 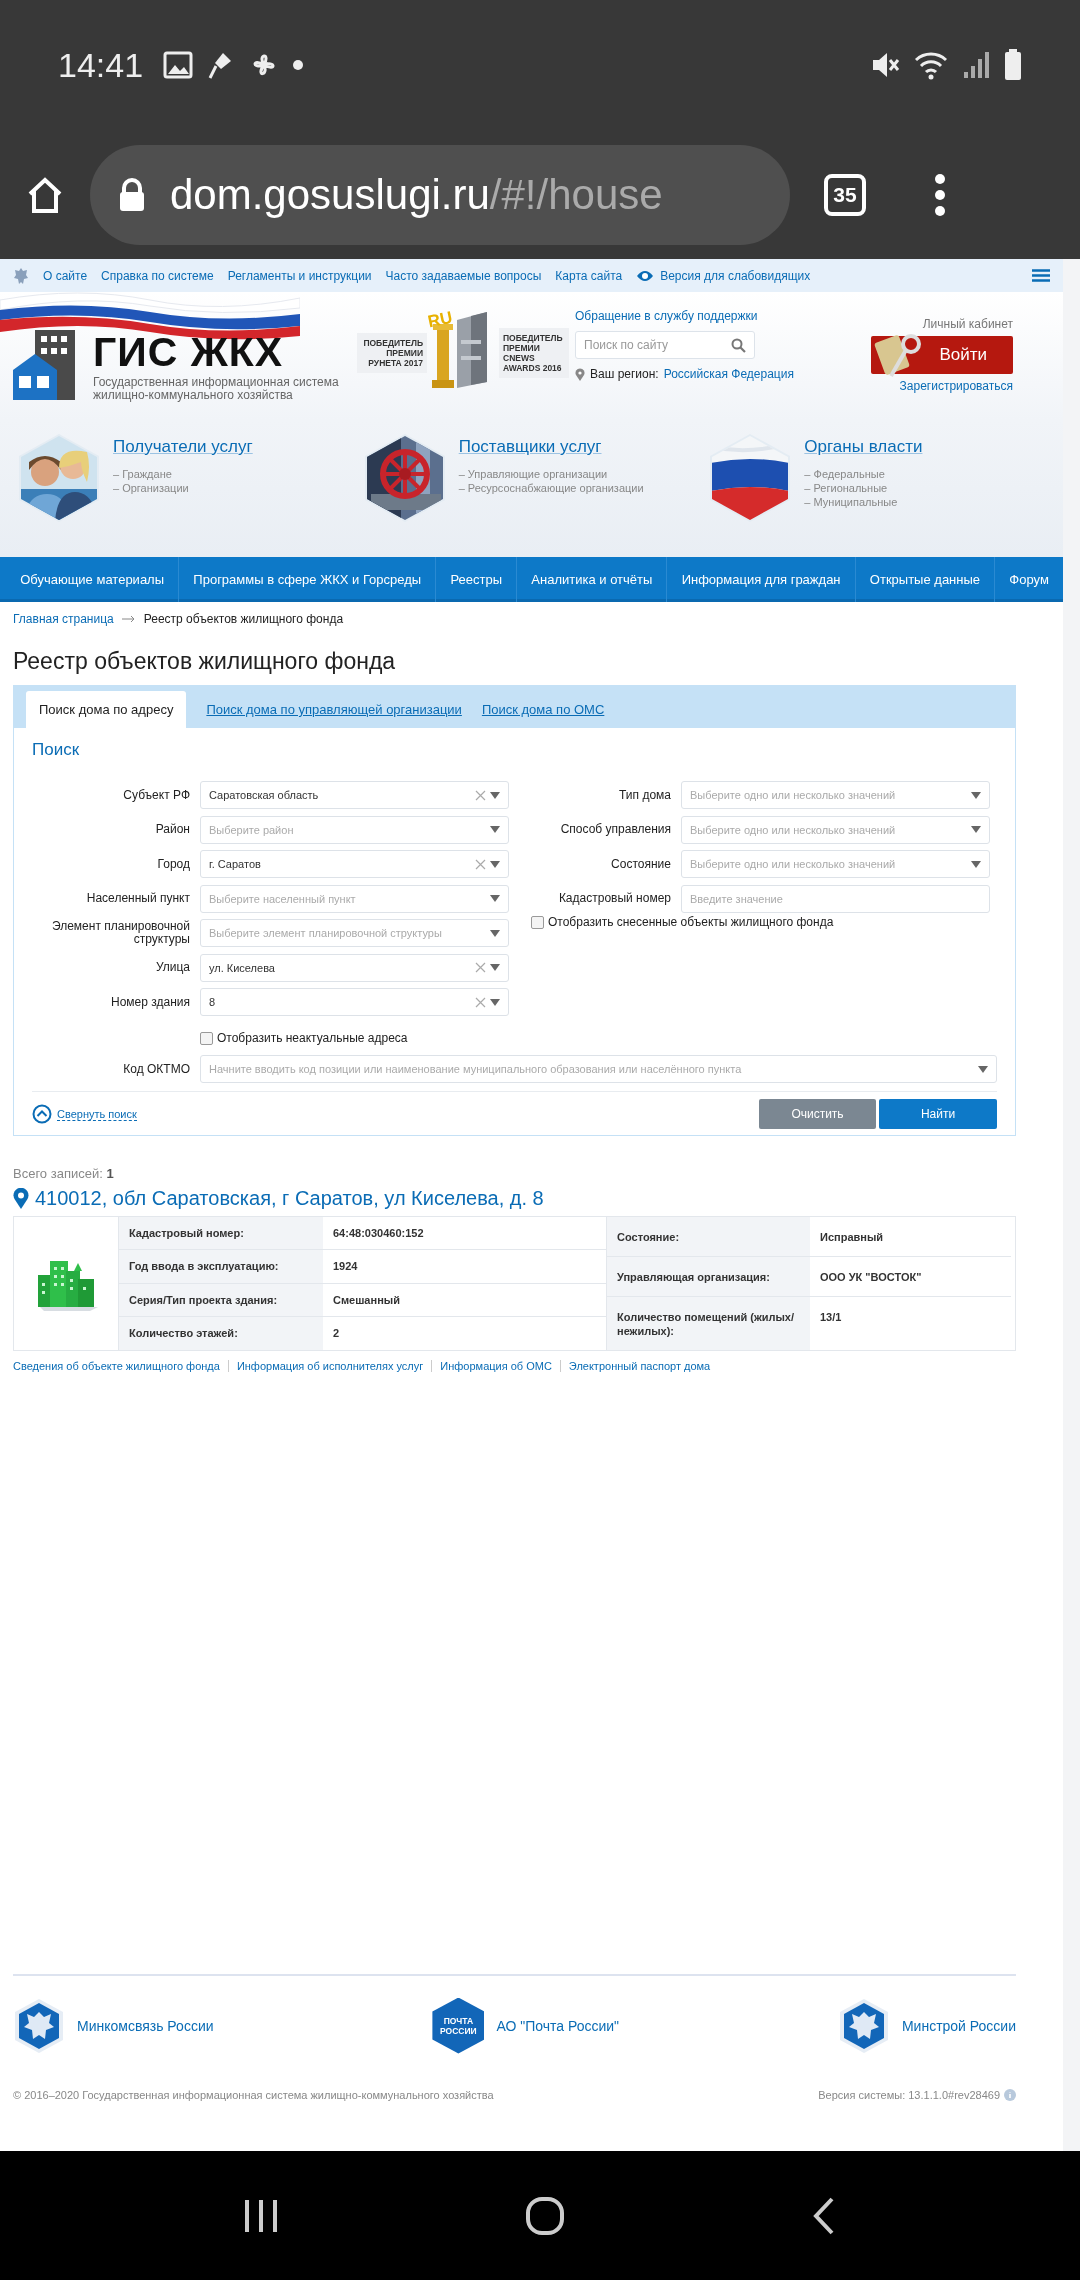 What do you see at coordinates (93, 579) in the screenshot?
I see `nav-item: Обучающие материалы` at bounding box center [93, 579].